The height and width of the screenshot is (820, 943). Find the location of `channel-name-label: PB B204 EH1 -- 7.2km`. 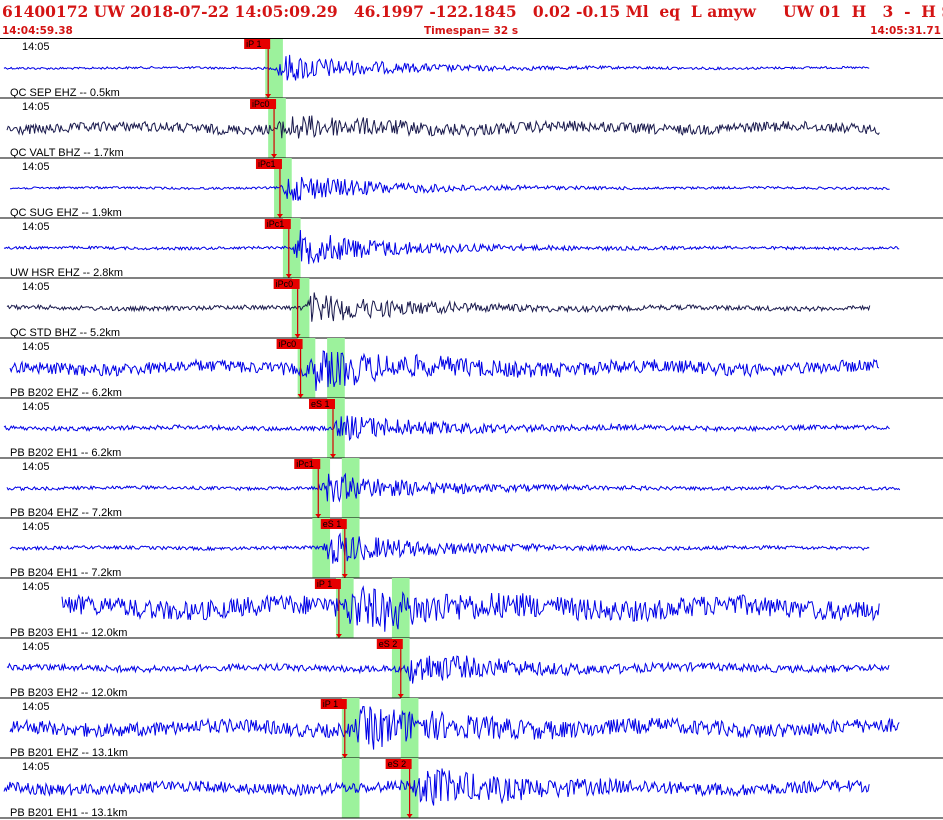

channel-name-label: PB B204 EH1 -- 7.2km is located at coordinates (65, 573).